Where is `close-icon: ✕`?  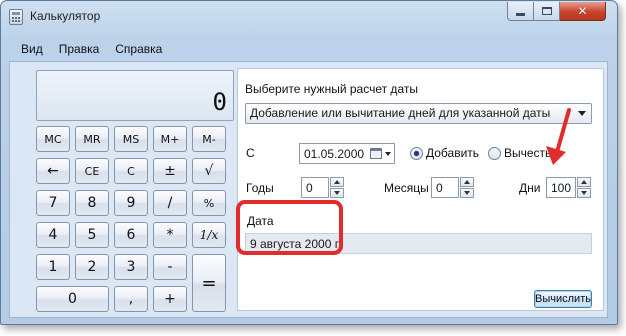 close-icon: ✕ is located at coordinates (582, 11).